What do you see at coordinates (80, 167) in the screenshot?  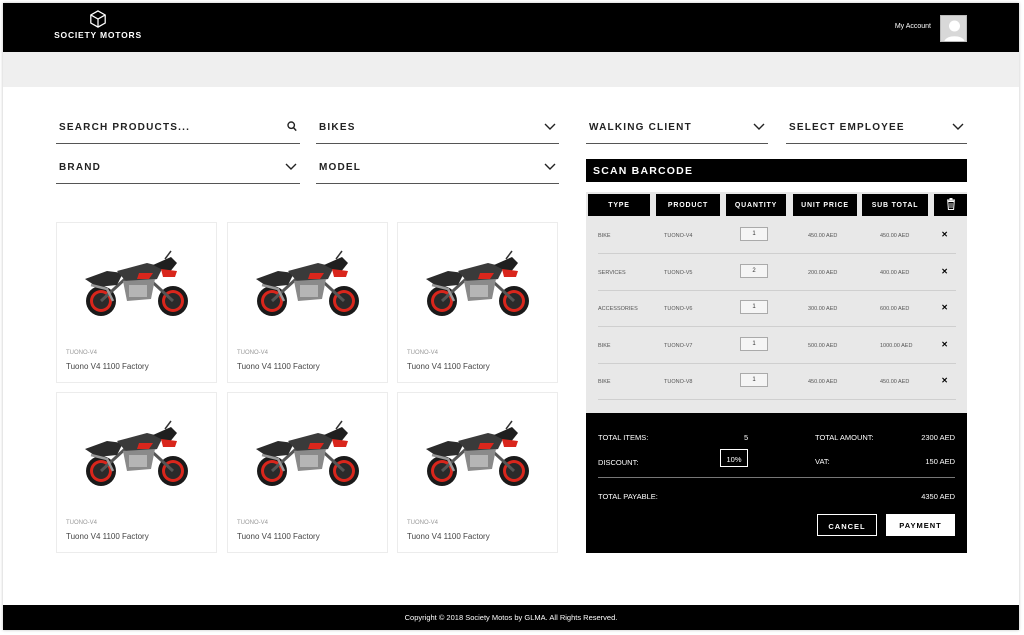 I see `brand-value: BRAND` at bounding box center [80, 167].